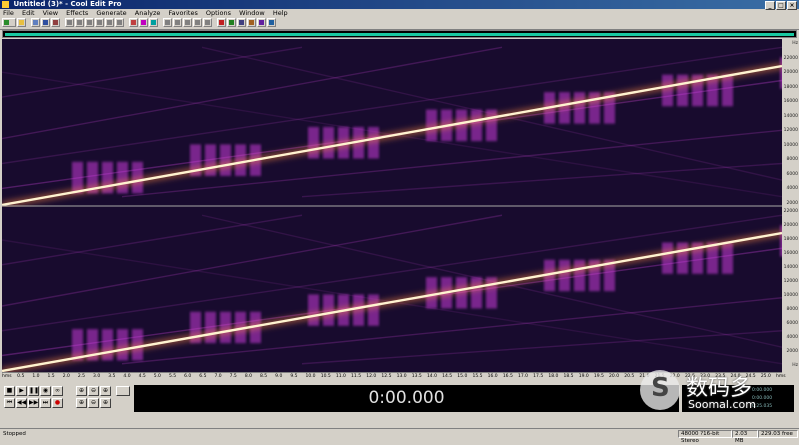 Image resolution: width=799 pixels, height=445 pixels. Describe the element at coordinates (45, 22) in the screenshot. I see `save-icon` at that location.